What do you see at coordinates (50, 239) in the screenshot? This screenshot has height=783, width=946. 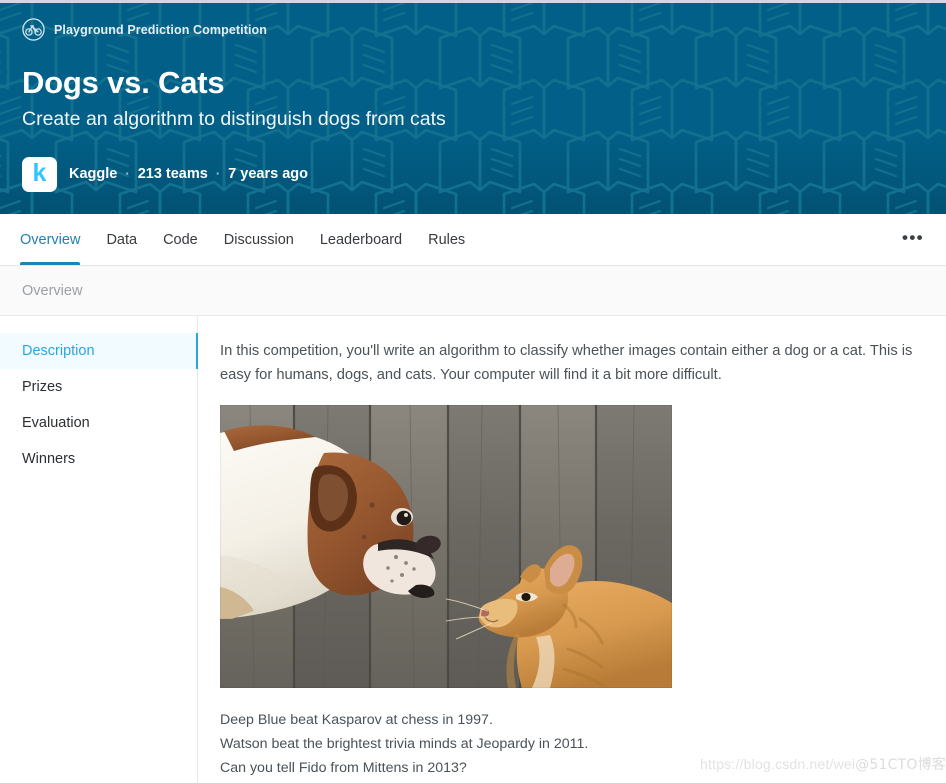 I see `tab-overview-label: Overview` at bounding box center [50, 239].